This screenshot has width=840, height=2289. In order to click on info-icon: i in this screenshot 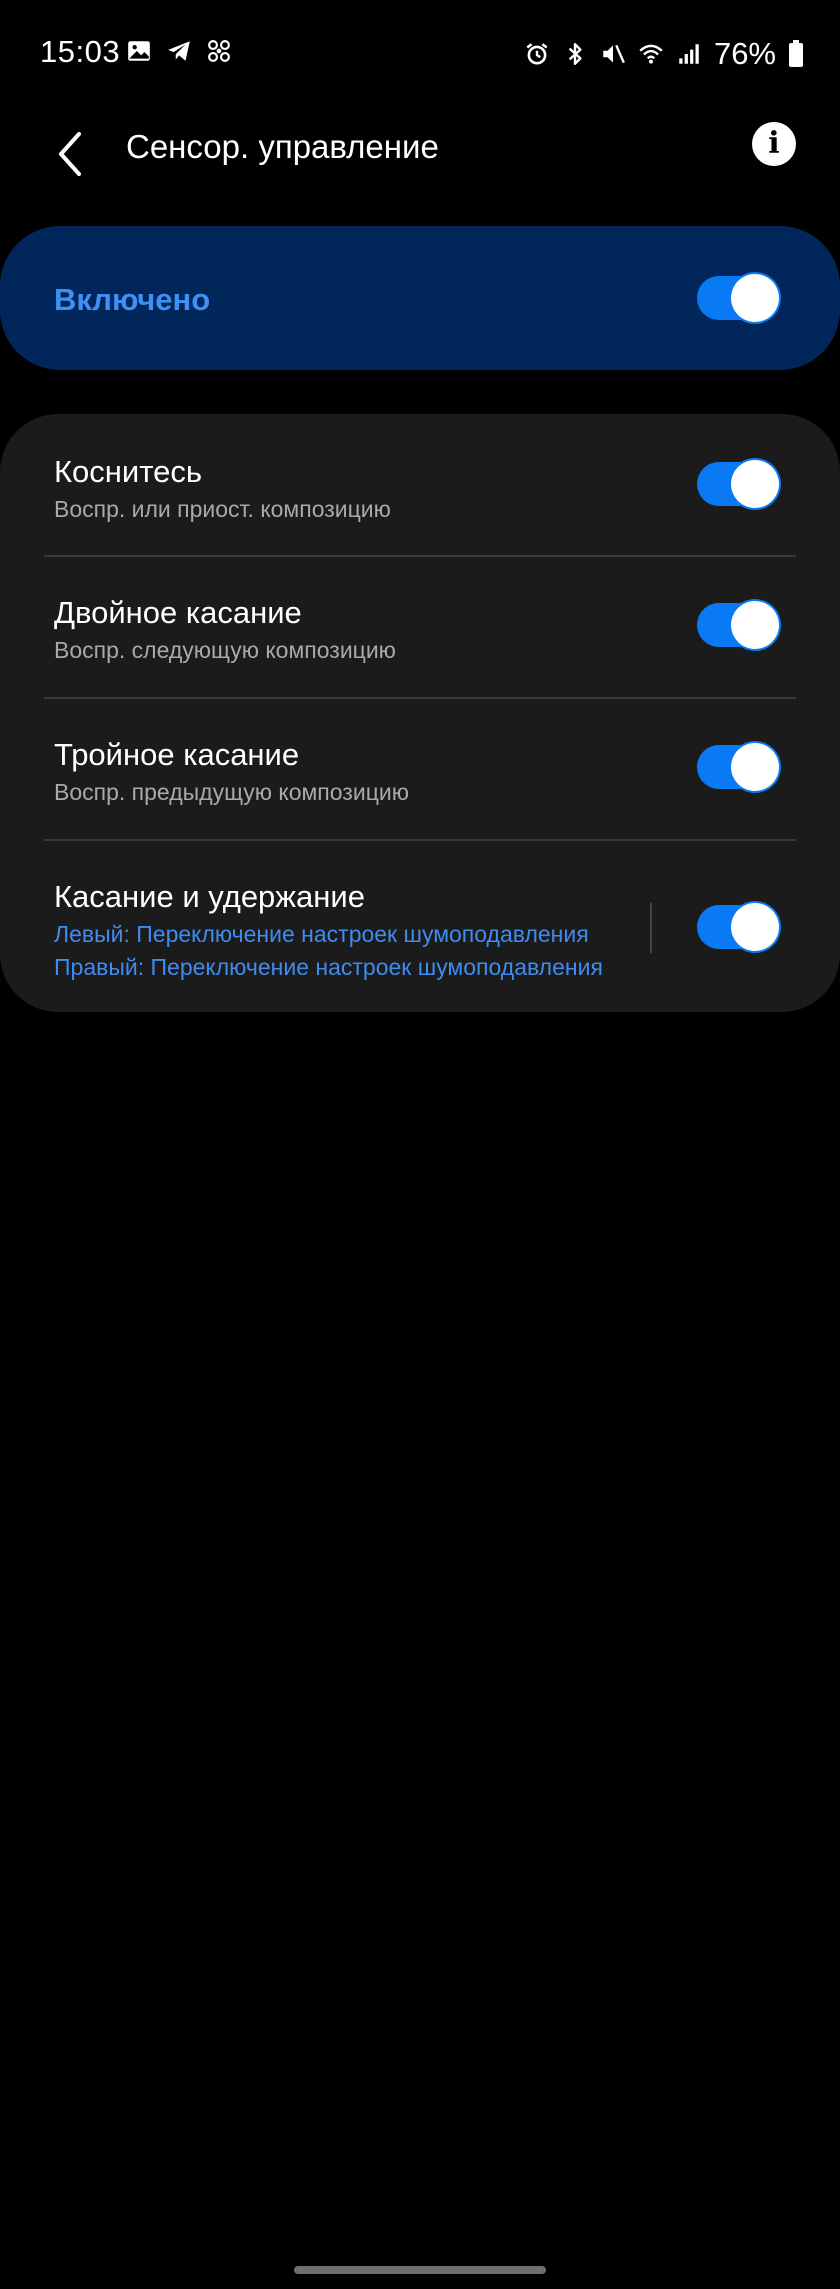, I will do `click(774, 143)`.